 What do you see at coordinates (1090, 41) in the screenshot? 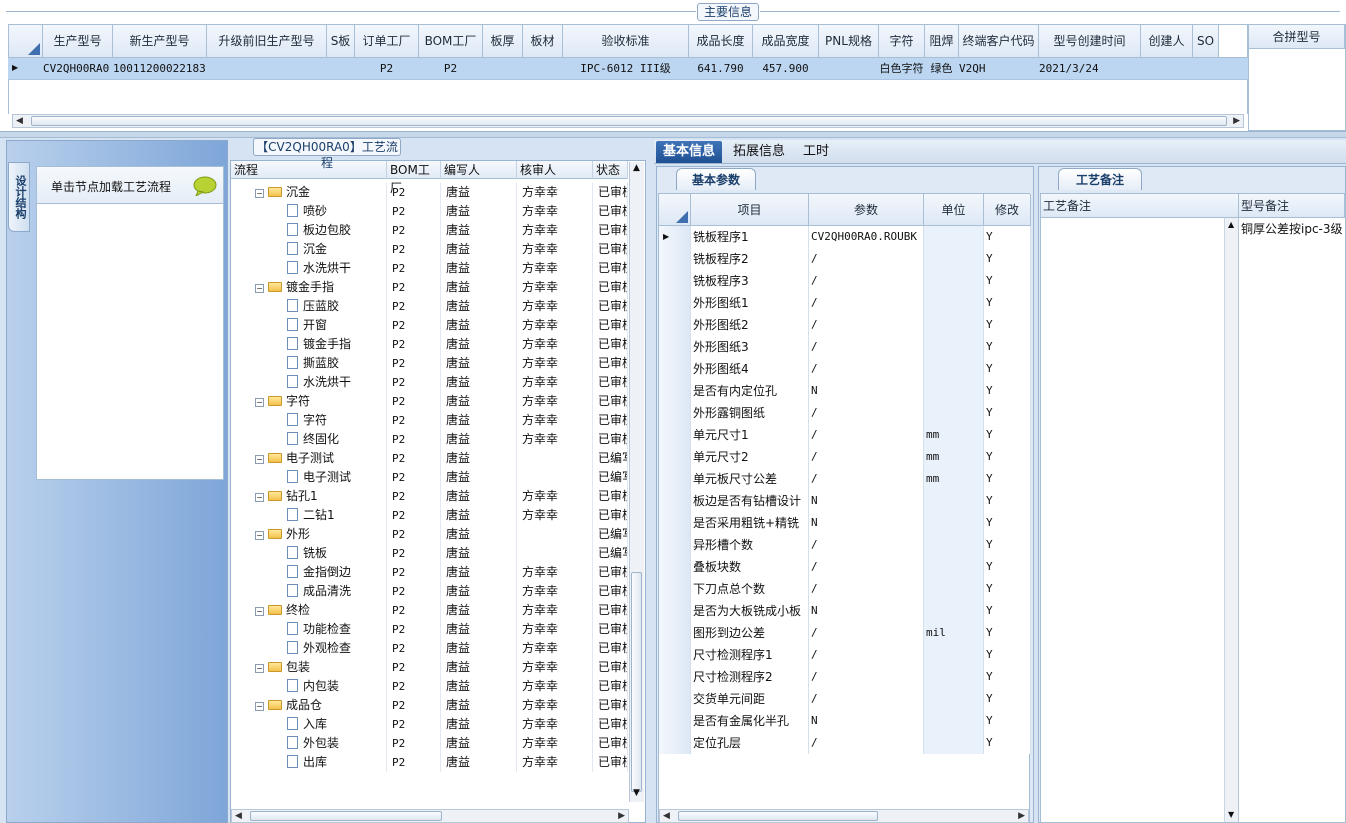
I see `main-col-header: 型号创建时间` at bounding box center [1090, 41].